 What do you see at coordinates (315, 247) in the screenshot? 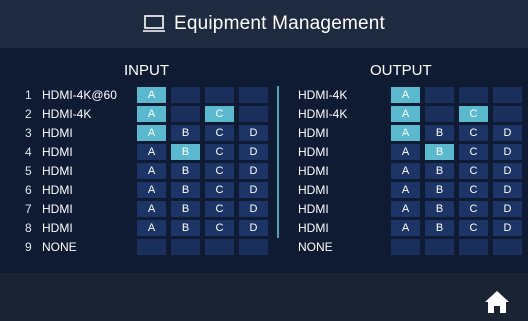
I see `output-name: NONE` at bounding box center [315, 247].